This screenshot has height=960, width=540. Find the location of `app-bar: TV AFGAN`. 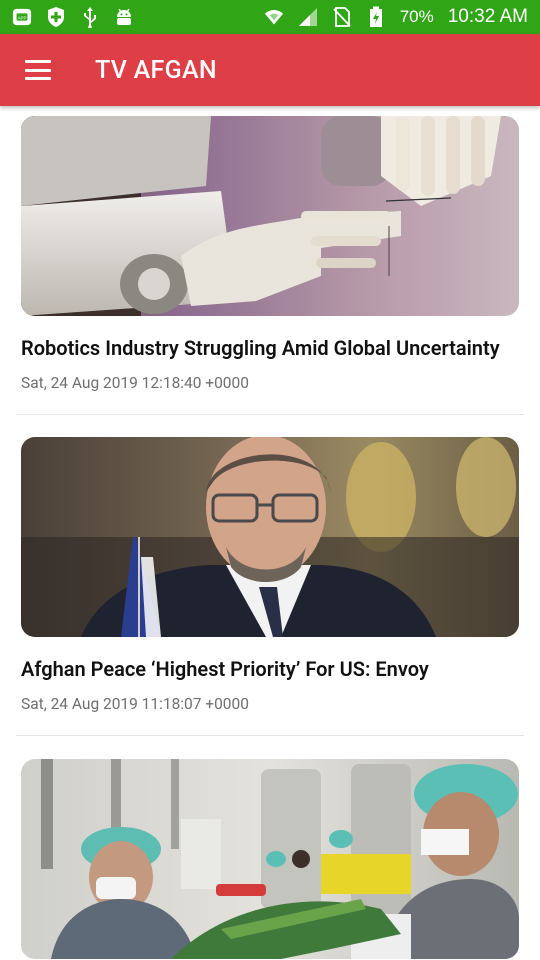

app-bar: TV AFGAN is located at coordinates (270, 70).